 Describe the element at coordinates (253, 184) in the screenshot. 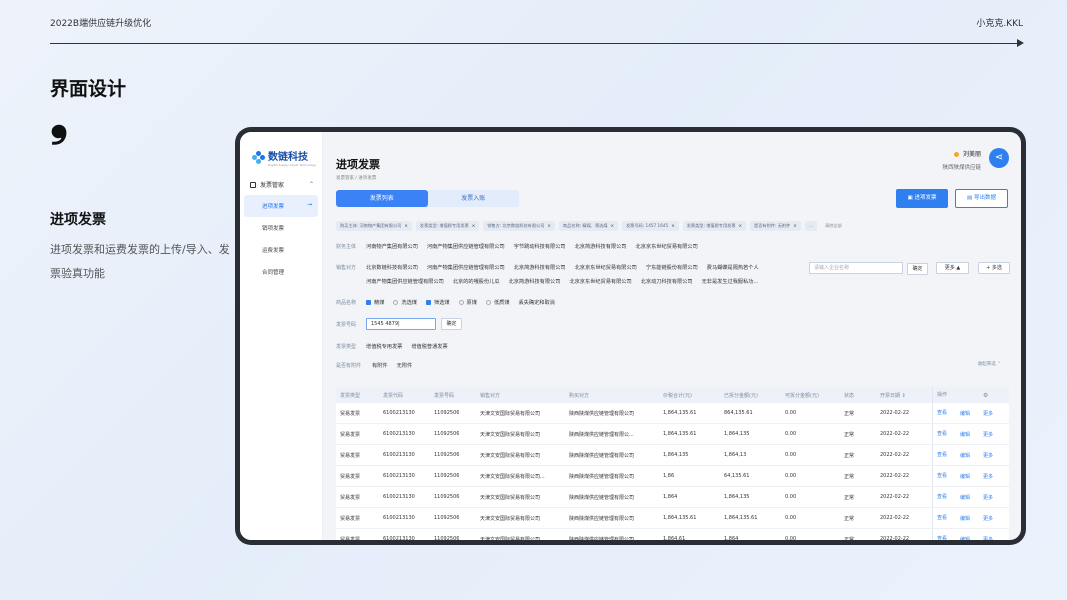

I see `invoice-icon` at that location.